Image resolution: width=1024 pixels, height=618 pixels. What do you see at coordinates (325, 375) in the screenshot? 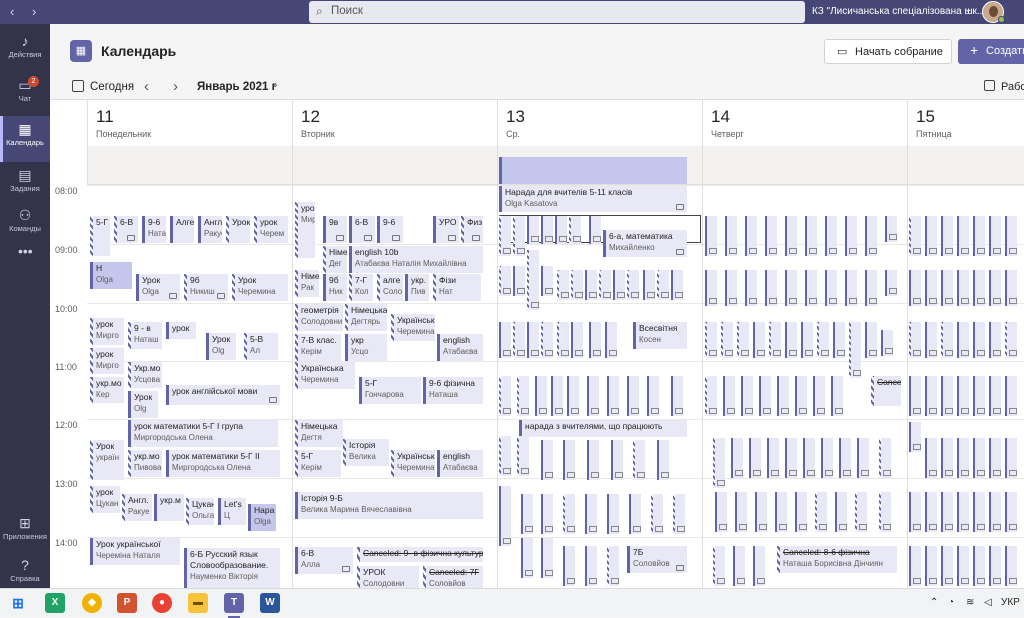
I see `calendar-event: Українська Черемина` at bounding box center [325, 375].